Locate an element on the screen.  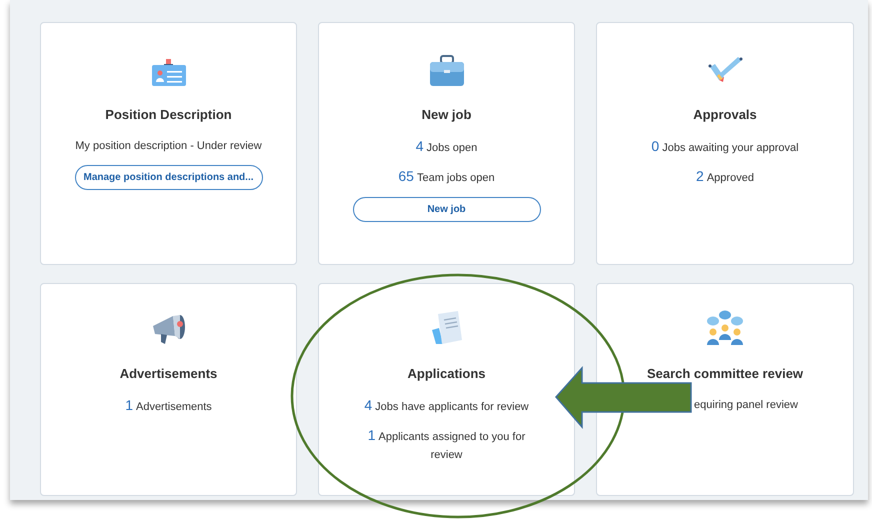
action-button: New job is located at coordinates (446, 209).